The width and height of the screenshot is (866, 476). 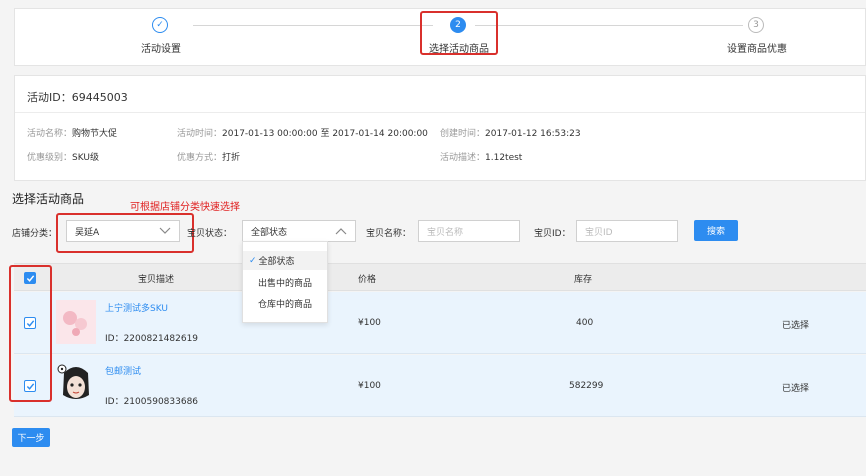 I want to click on table-row: 包邮测试 ID：2100590833686 ¥100 582299 已选择, so click(x=440, y=386).